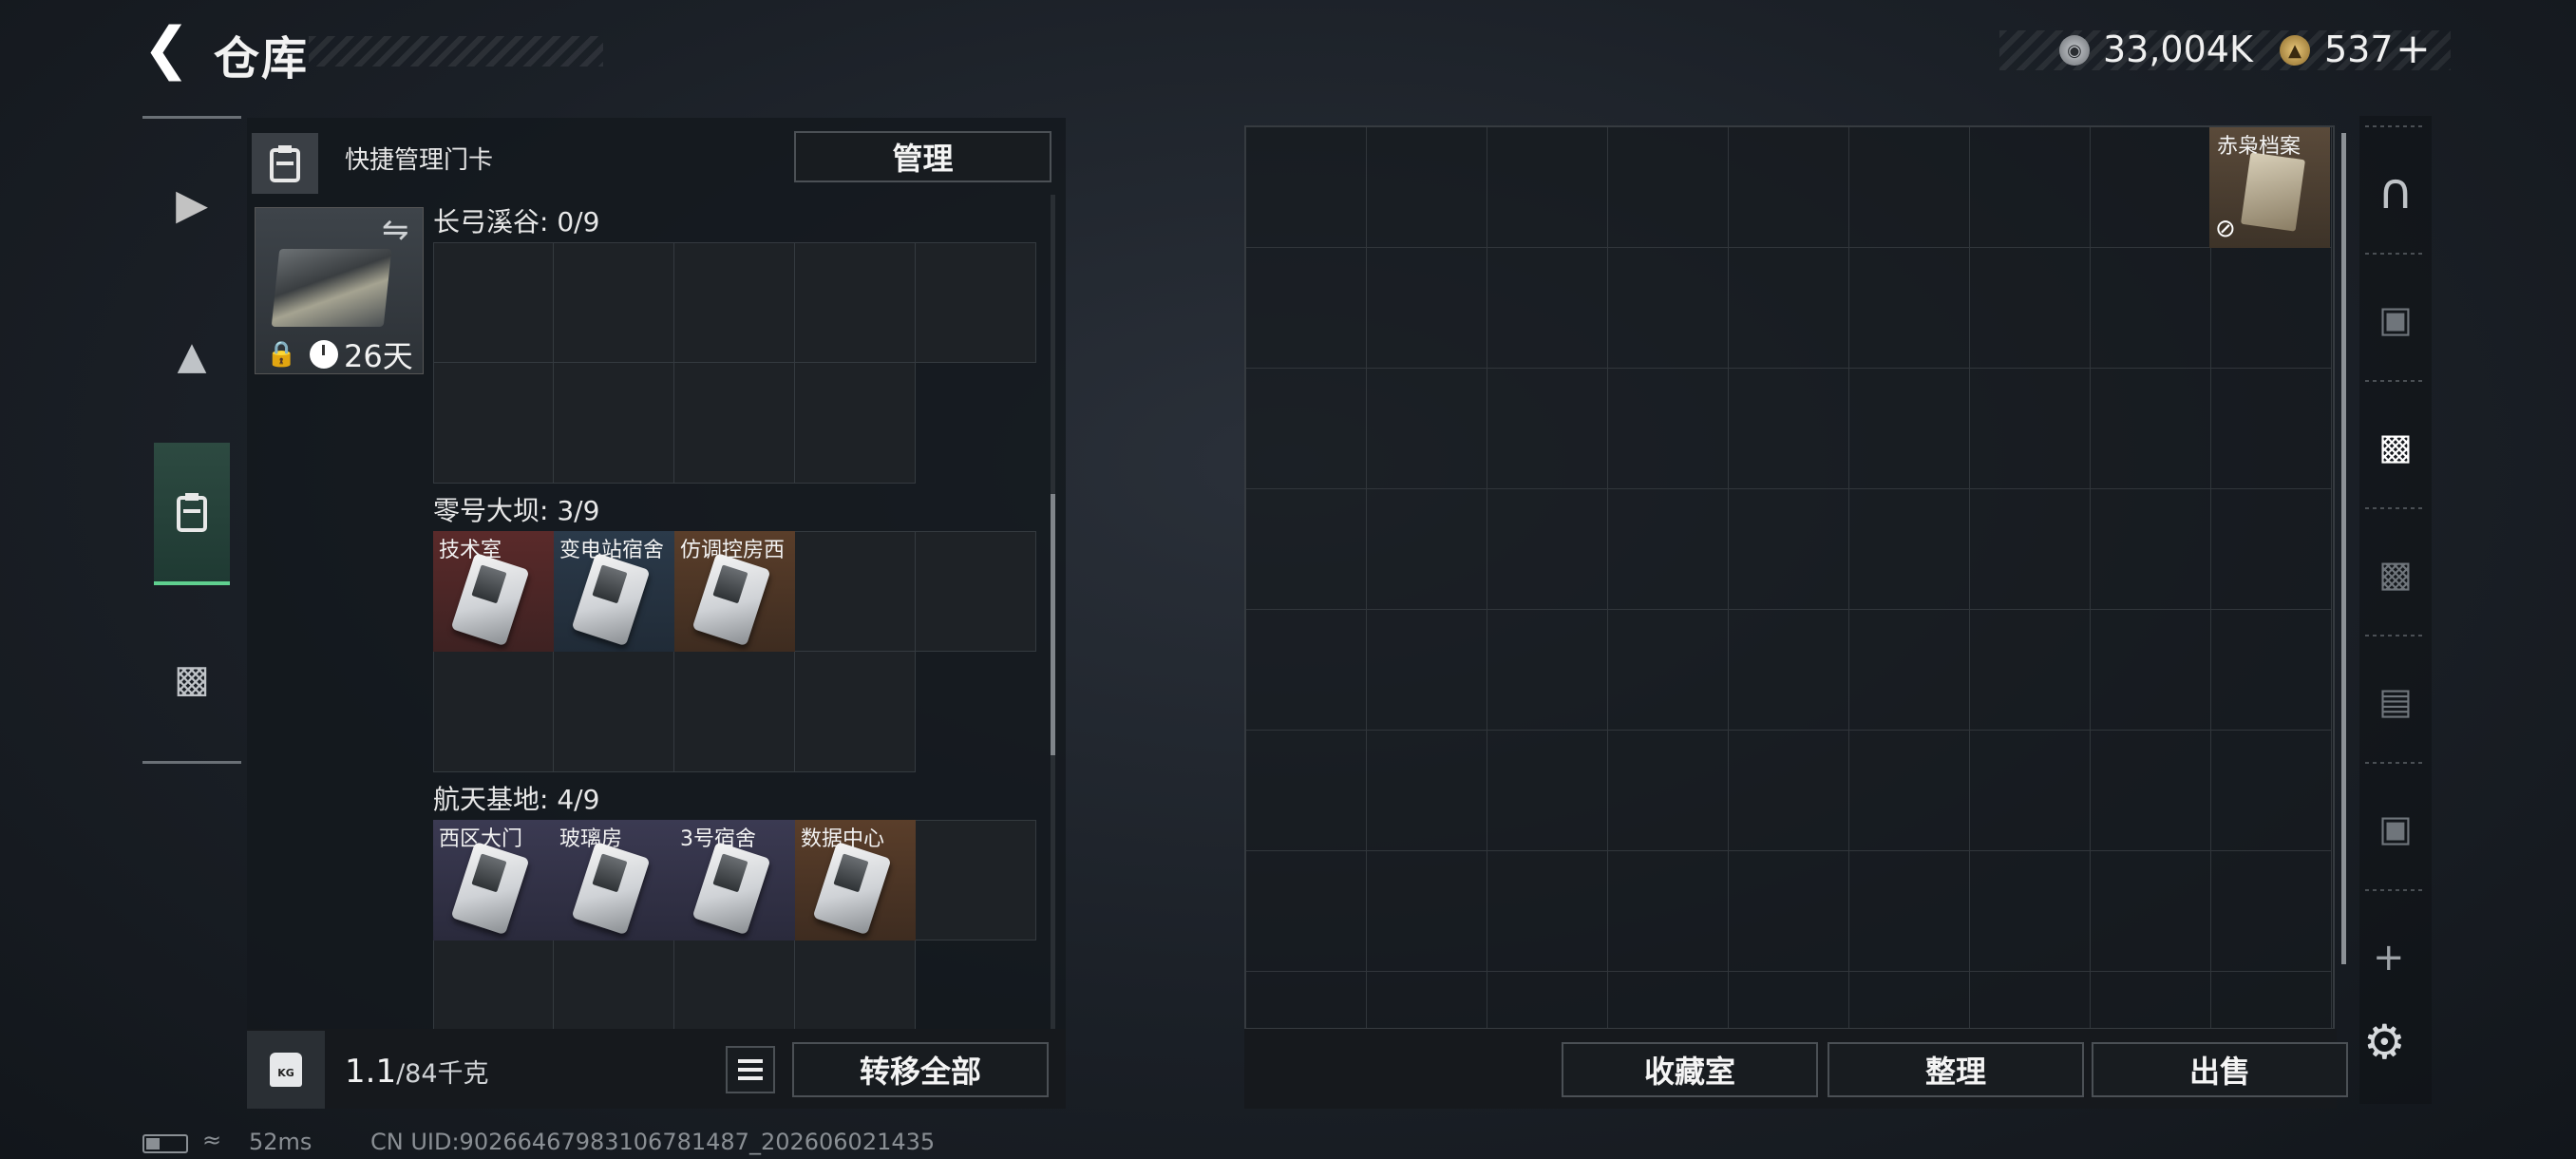 Image resolution: width=2576 pixels, height=1159 pixels. Describe the element at coordinates (493, 880) in the screenshot. I see `keycard-item: 西区大门` at that location.